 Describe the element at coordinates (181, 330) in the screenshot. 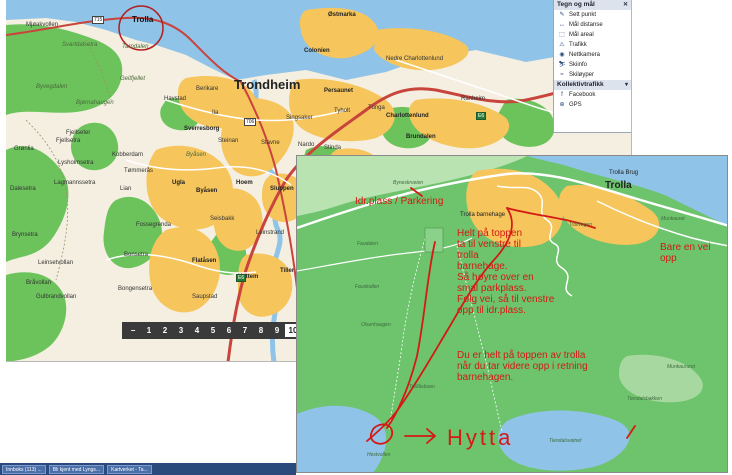

I see `zoom-level-3: 3` at that location.